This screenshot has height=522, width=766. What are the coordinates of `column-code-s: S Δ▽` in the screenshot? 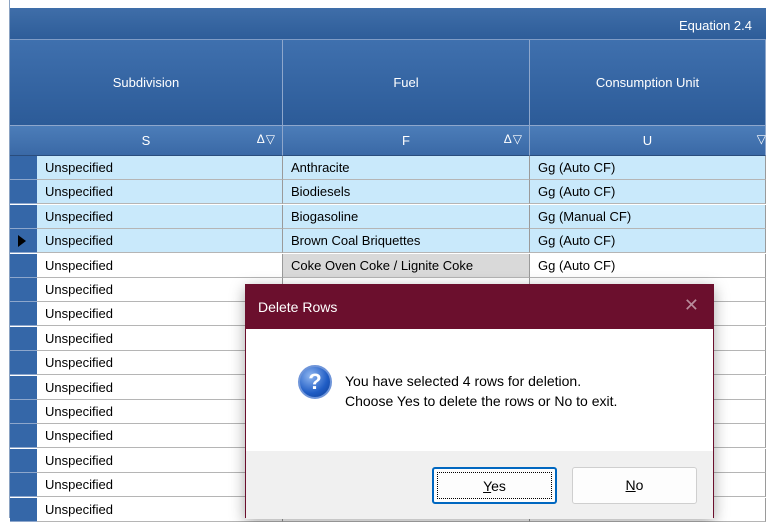 It's located at (146, 141).